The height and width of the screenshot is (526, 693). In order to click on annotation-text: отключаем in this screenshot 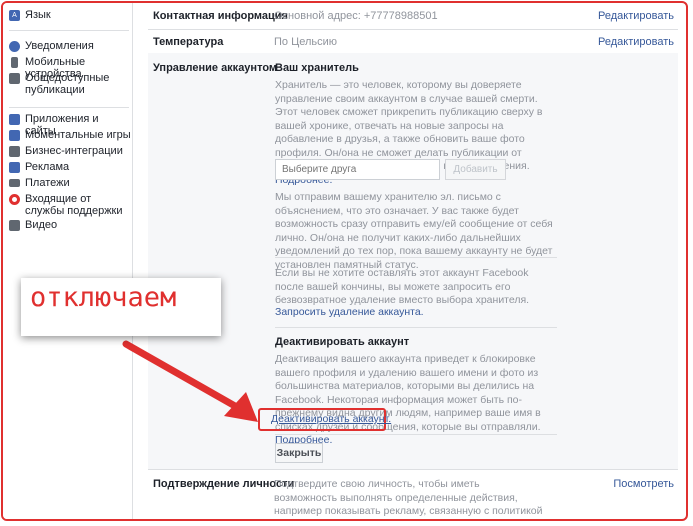, I will do `click(103, 297)`.